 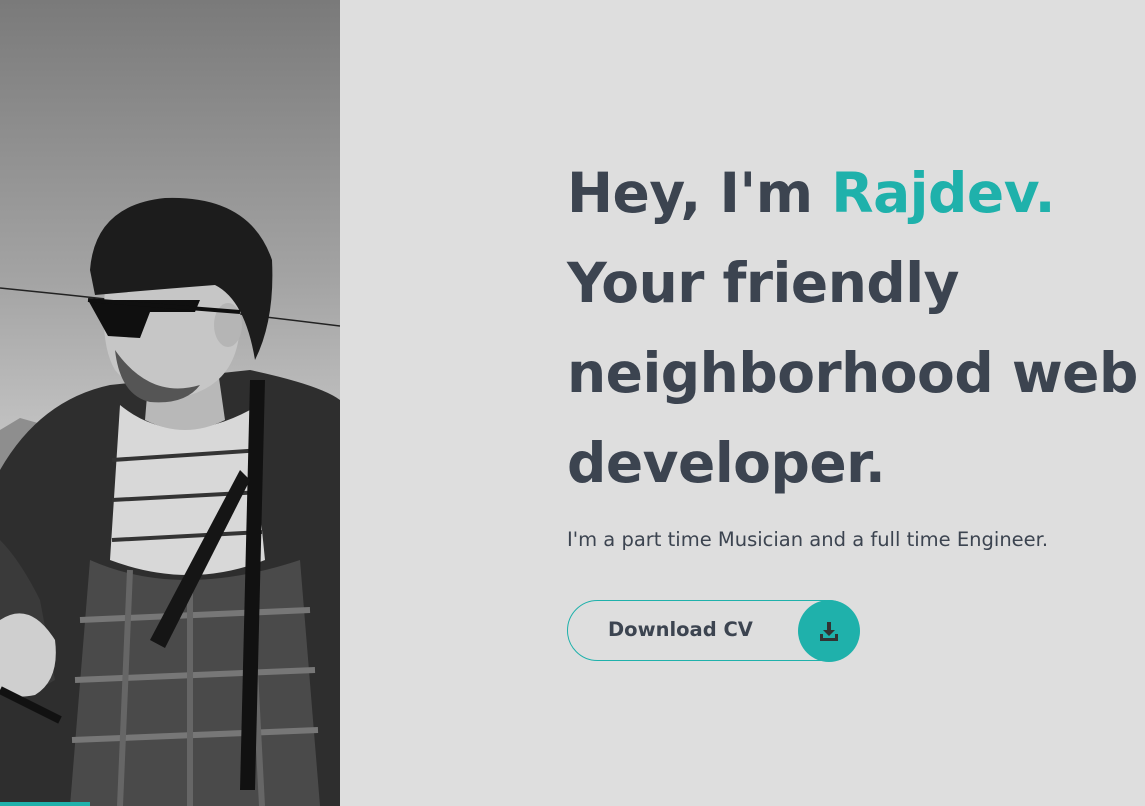 What do you see at coordinates (852, 373) in the screenshot?
I see `headline-line-3: neighborhood web` at bounding box center [852, 373].